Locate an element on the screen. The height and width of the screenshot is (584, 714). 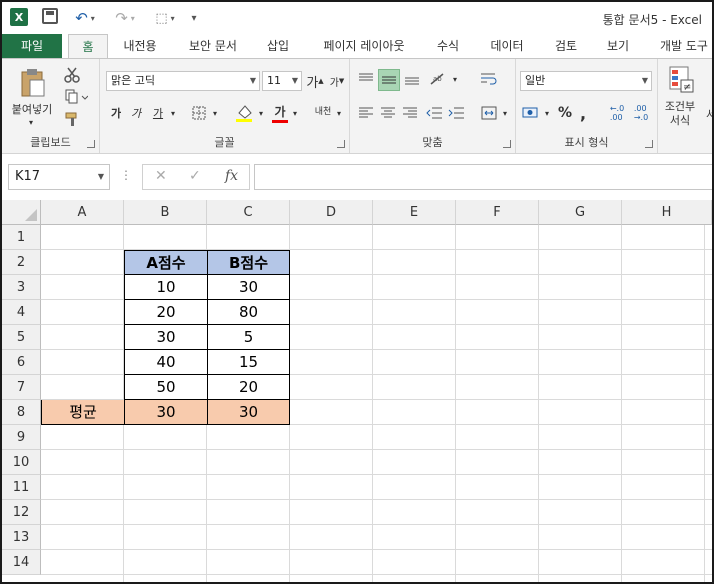
row-header-14: 14 is located at coordinates (21, 562).